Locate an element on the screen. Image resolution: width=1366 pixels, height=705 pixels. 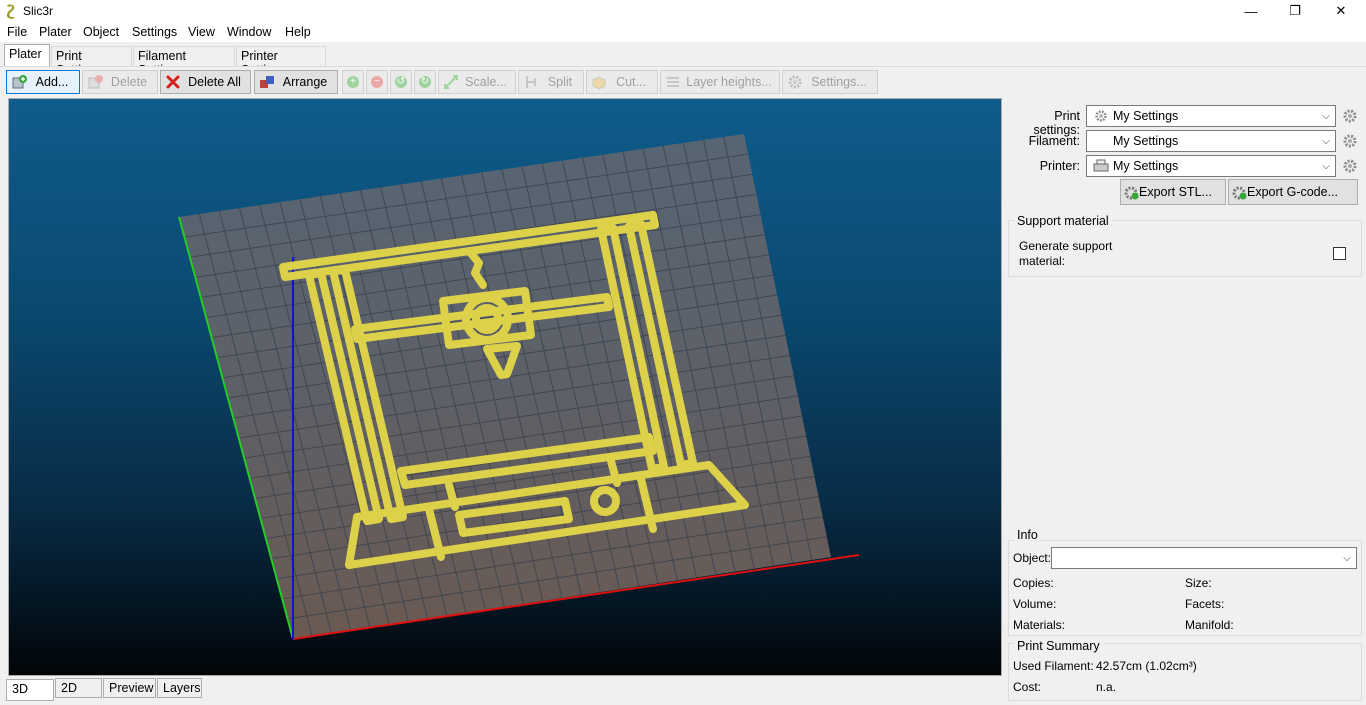
close-button: ✕ is located at coordinates (1341, 11).